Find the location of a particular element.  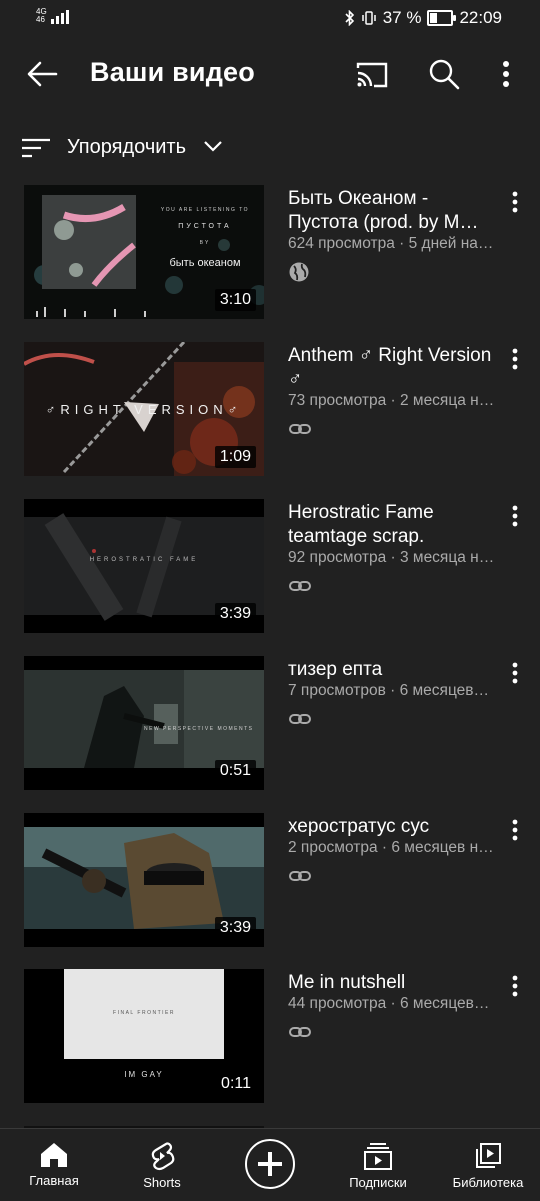

cast-icon is located at coordinates (372, 74).